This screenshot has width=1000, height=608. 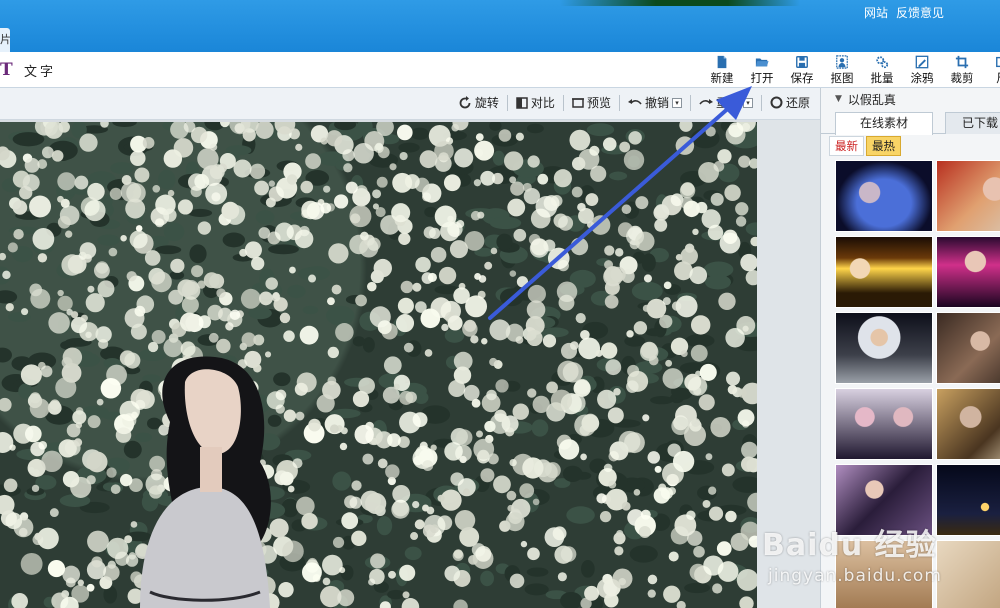 What do you see at coordinates (465, 101) in the screenshot?
I see `rotate-icon` at bounding box center [465, 101].